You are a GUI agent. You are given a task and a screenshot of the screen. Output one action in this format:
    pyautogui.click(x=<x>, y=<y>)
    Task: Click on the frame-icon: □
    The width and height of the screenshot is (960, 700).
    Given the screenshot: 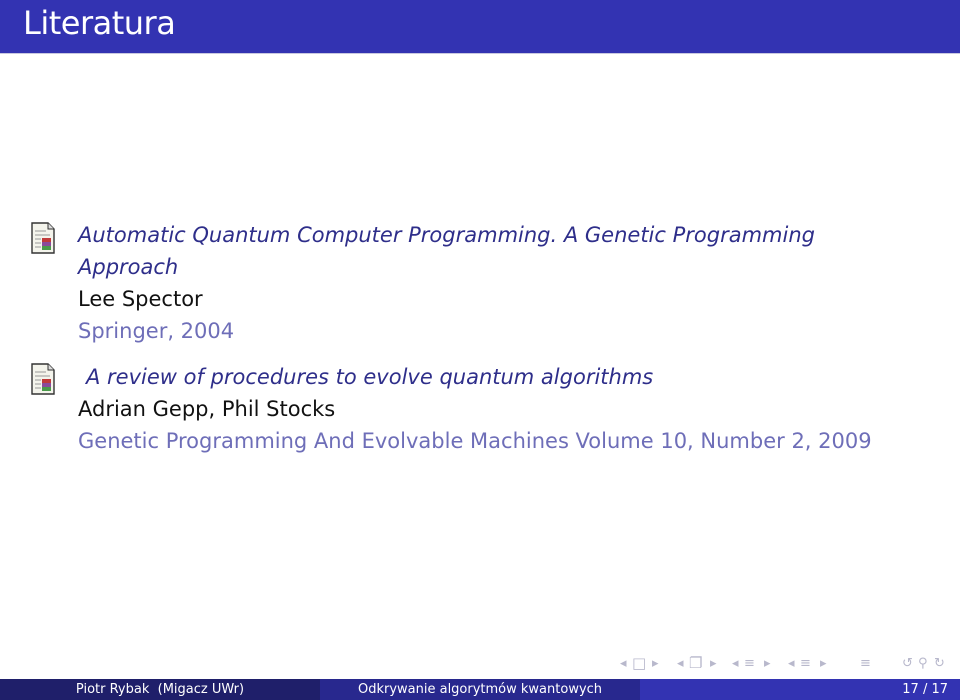 What is the action you would take?
    pyautogui.click(x=639, y=663)
    